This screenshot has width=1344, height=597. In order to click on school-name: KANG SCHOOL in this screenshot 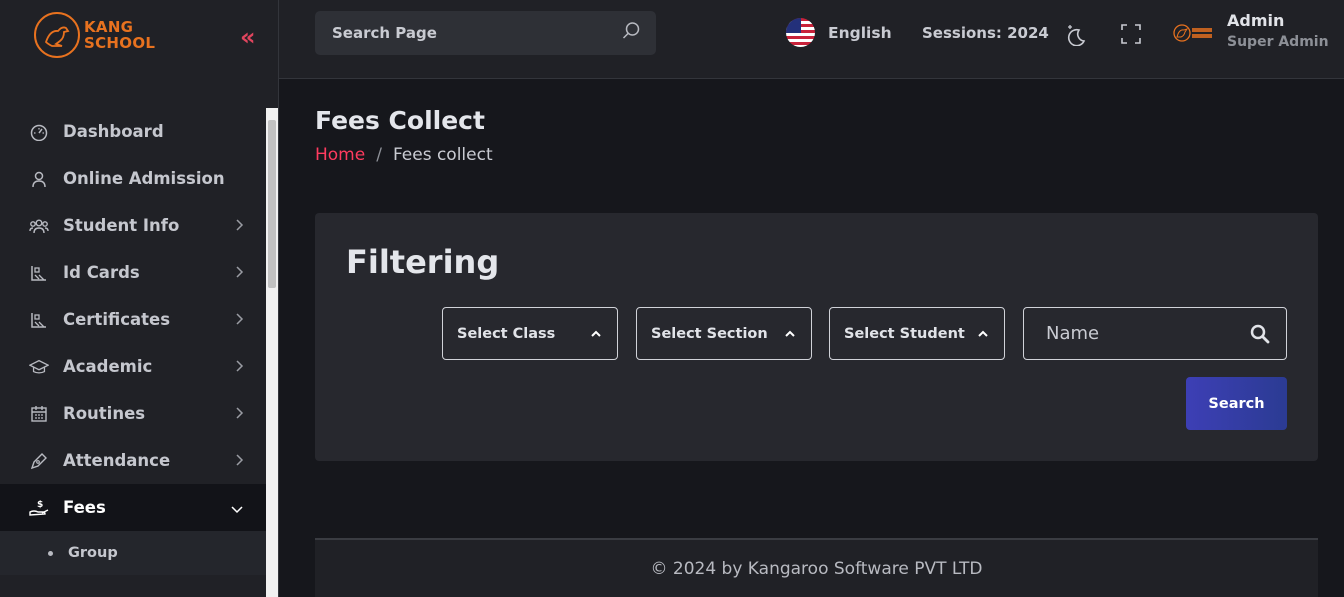, I will do `click(119, 35)`.